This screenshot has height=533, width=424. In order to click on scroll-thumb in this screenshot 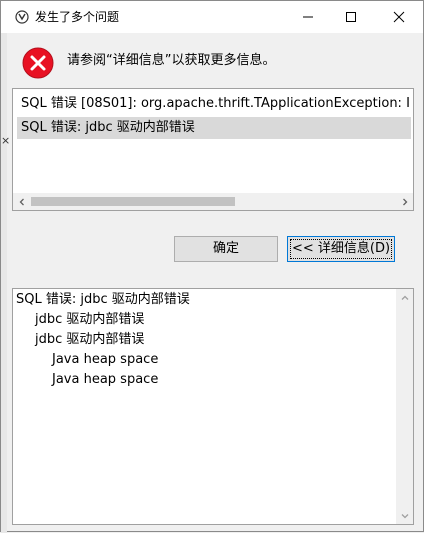, I will do `click(133, 201)`.